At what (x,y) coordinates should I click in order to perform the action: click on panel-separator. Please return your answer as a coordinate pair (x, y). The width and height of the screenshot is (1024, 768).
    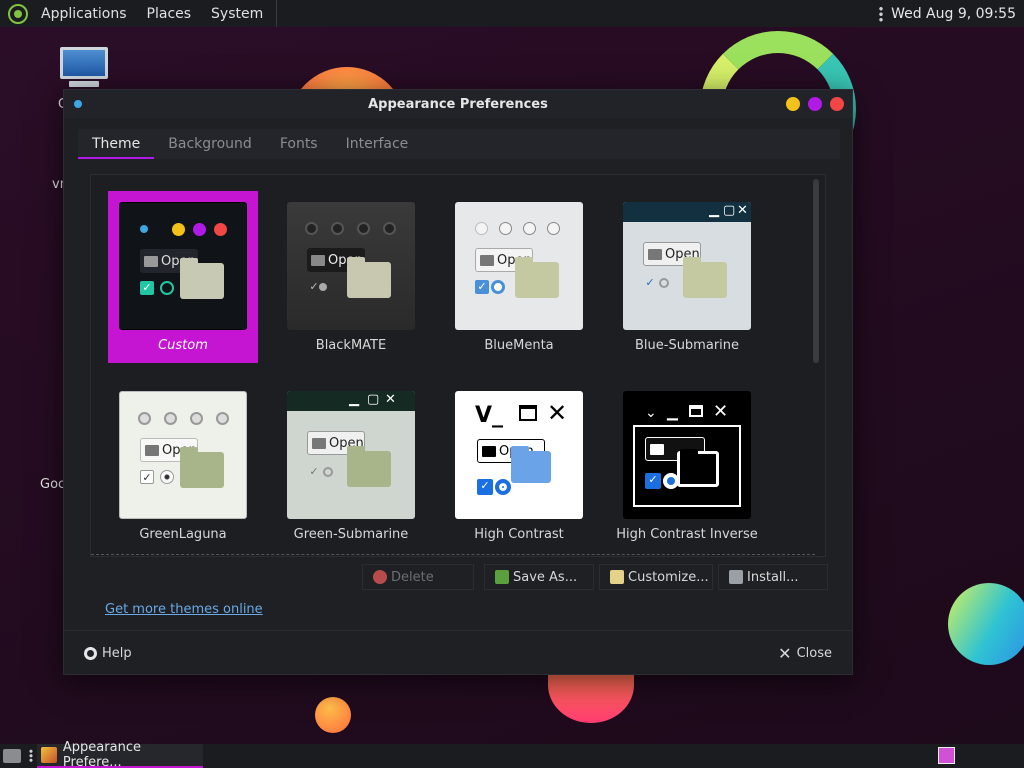
    Looking at the image, I should click on (277, 13).